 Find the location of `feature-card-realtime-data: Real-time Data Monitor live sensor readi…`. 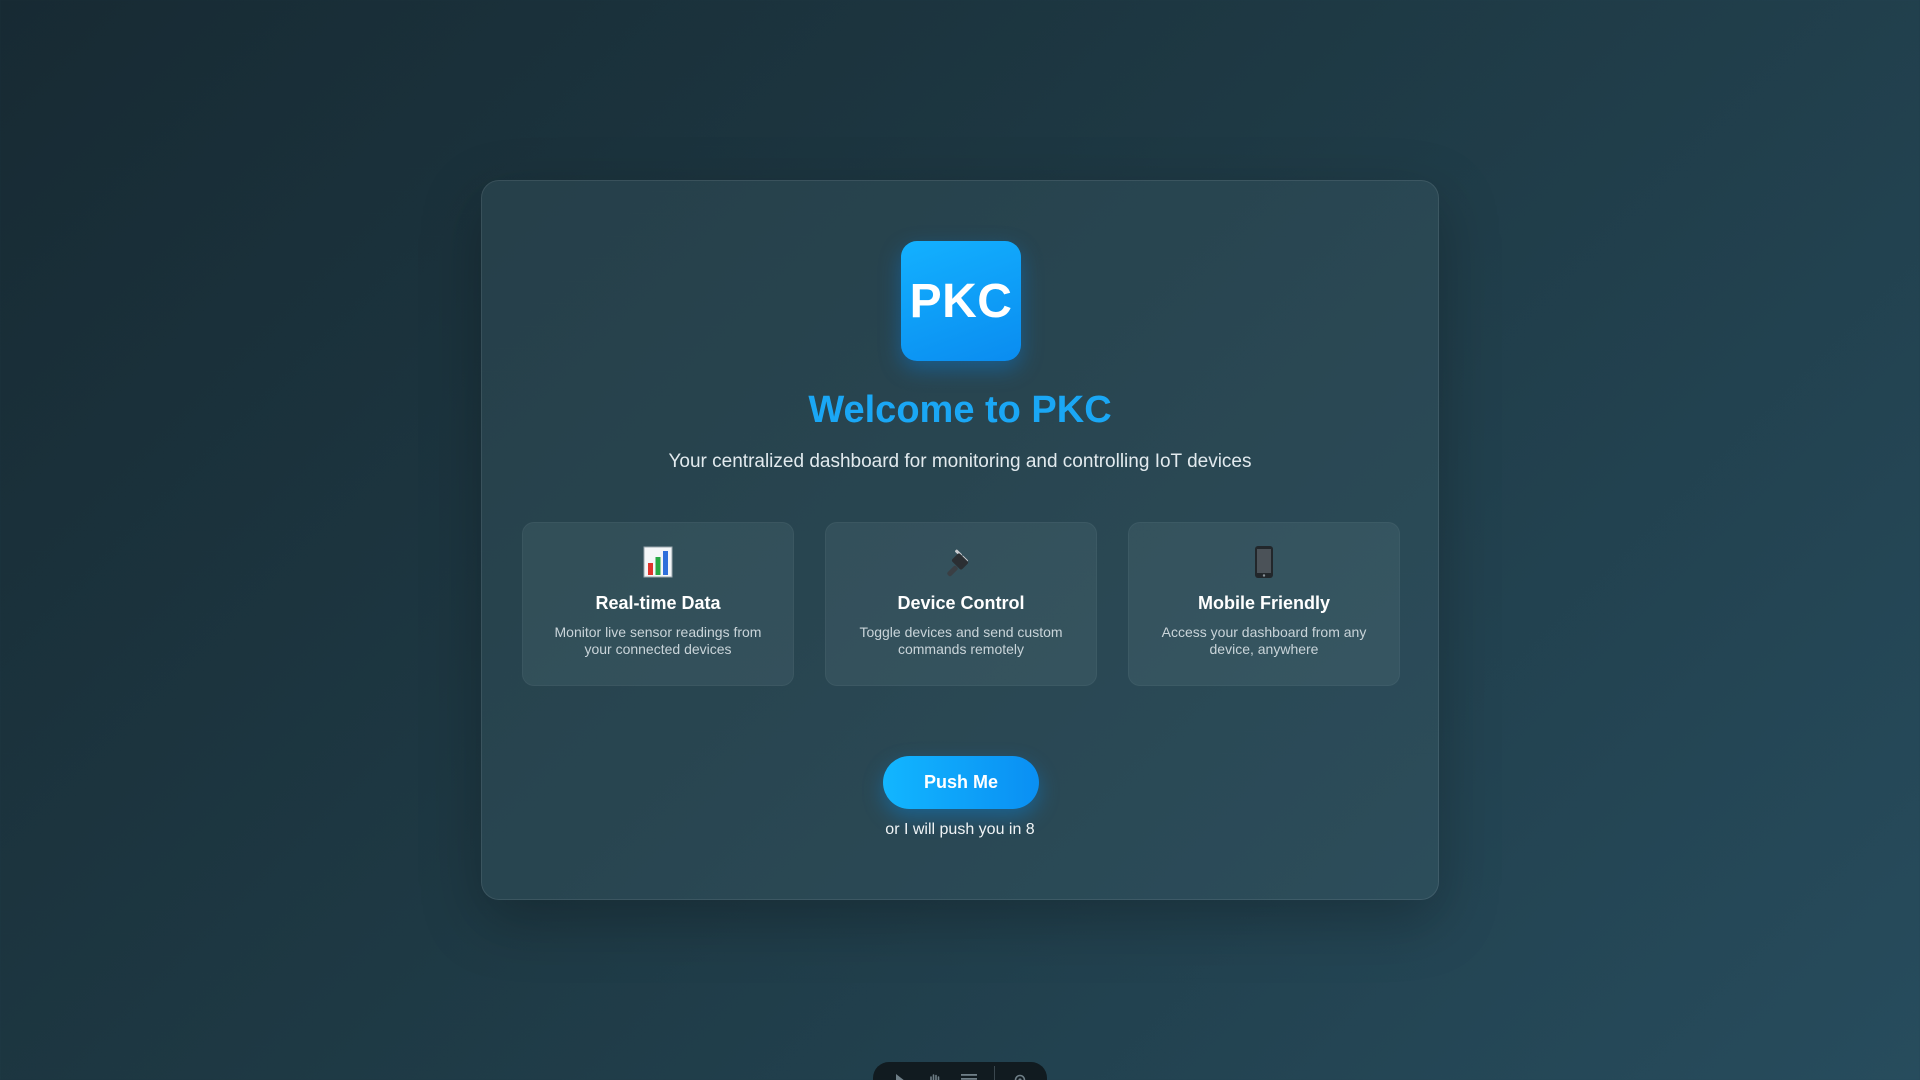

feature-card-realtime-data: Real-time Data Monitor live sensor readi… is located at coordinates (658, 604).